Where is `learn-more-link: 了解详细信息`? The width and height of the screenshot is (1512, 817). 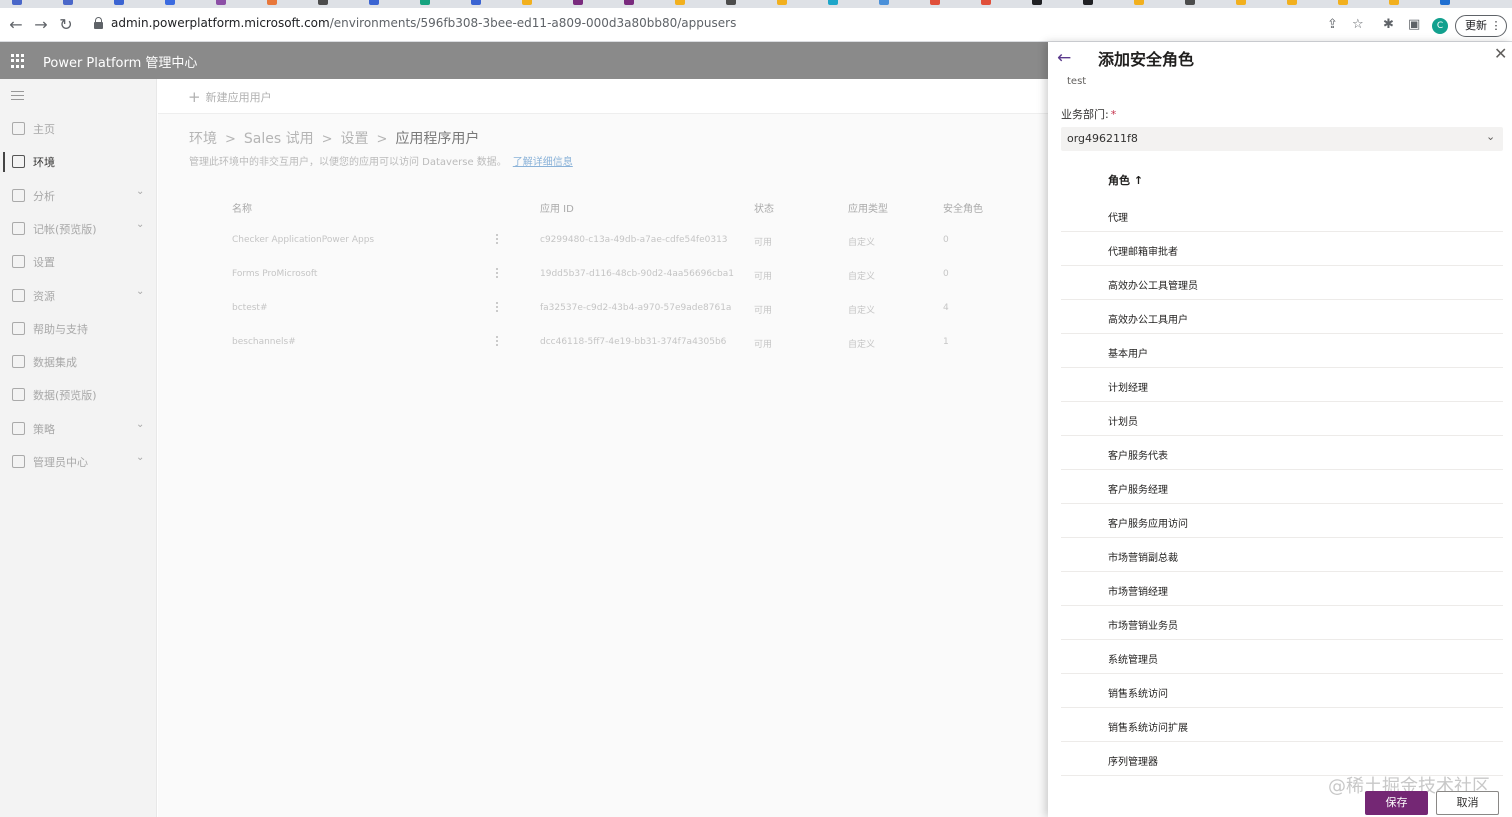 learn-more-link: 了解详细信息 is located at coordinates (543, 162).